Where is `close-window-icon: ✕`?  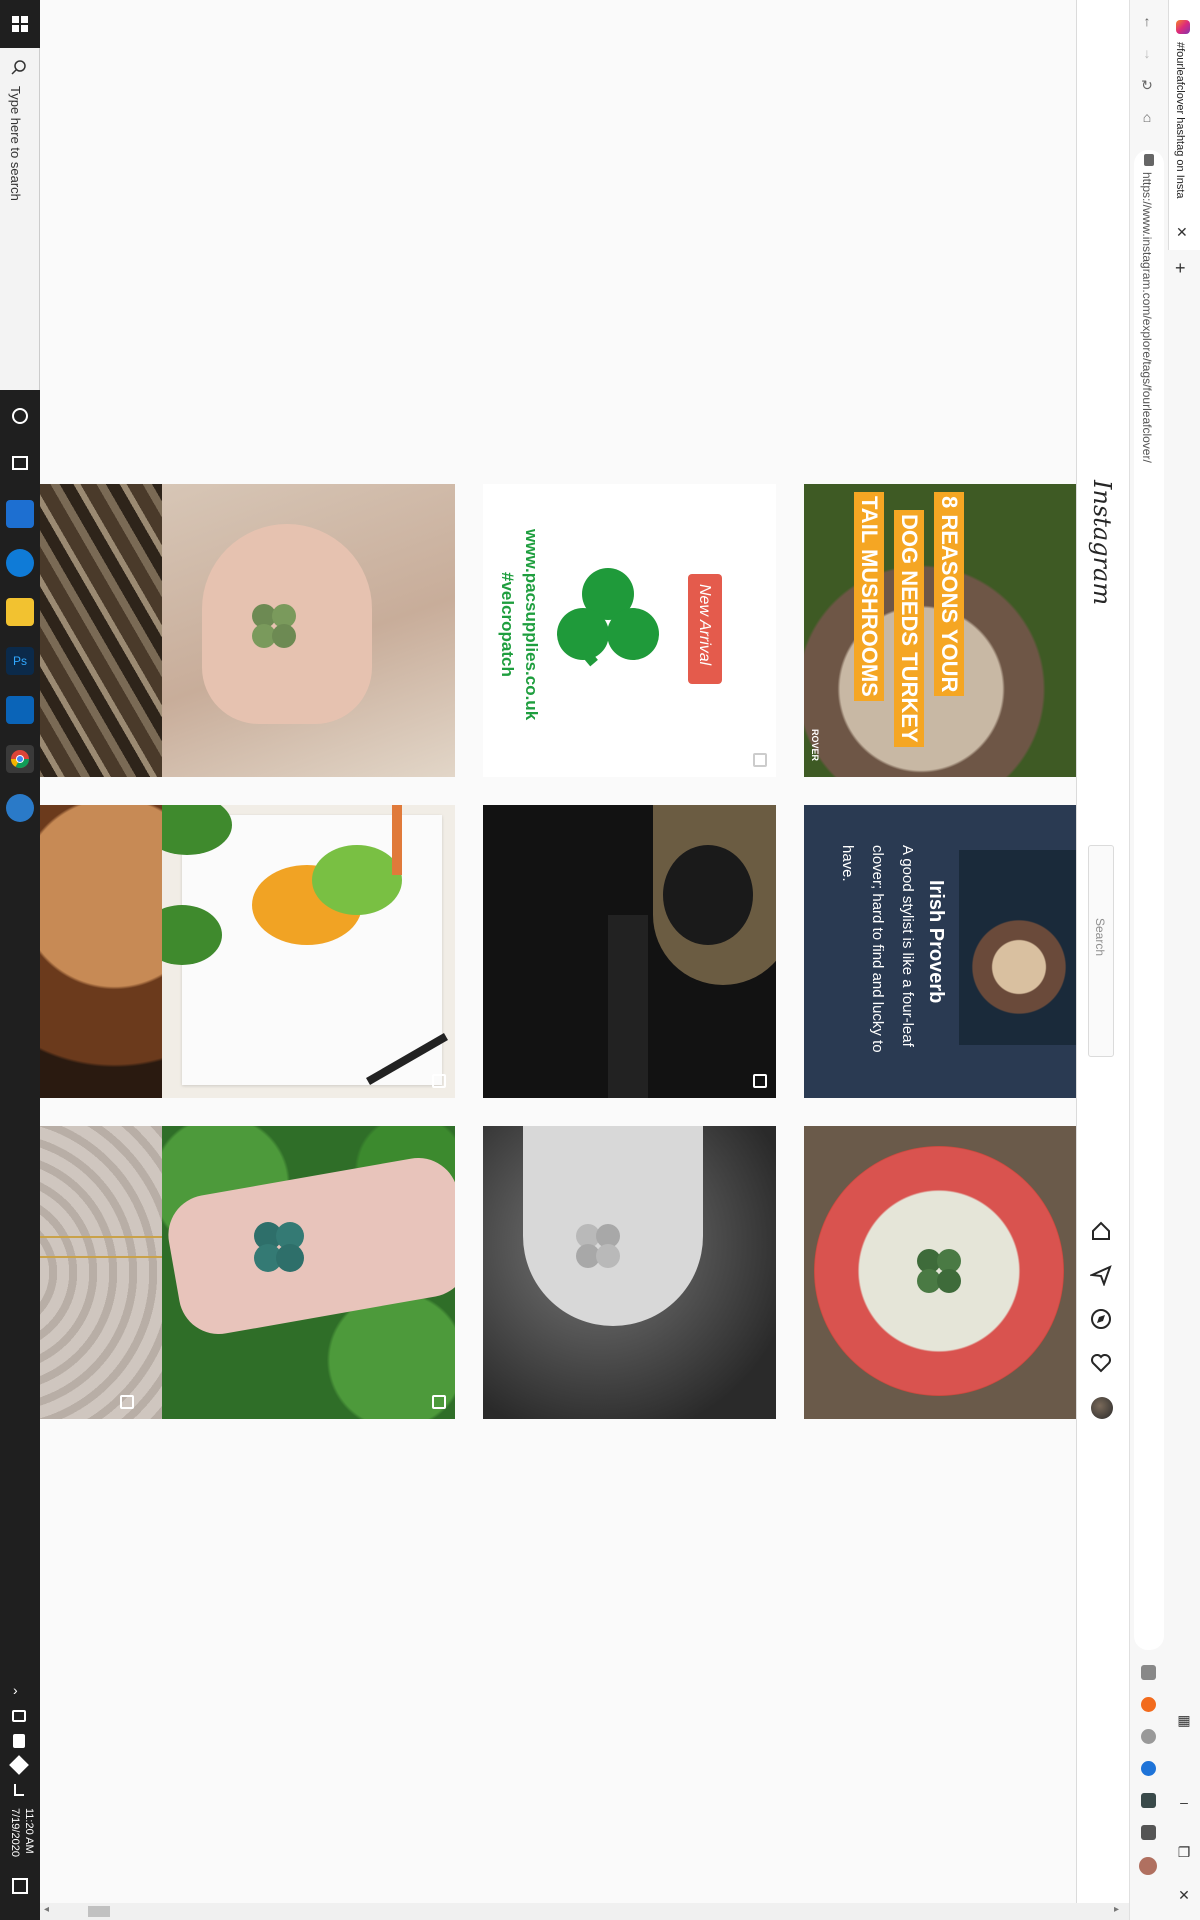 close-window-icon: ✕ is located at coordinates (1184, 1895).